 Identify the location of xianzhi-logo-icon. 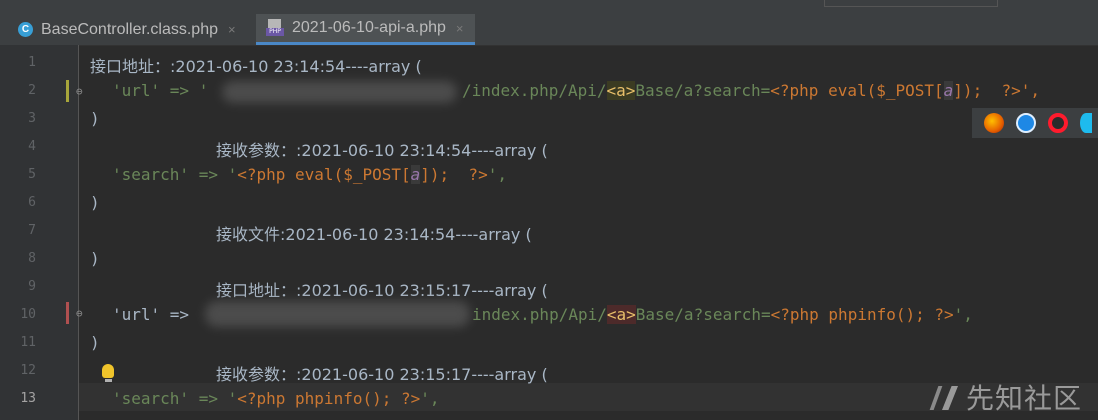
(944, 397).